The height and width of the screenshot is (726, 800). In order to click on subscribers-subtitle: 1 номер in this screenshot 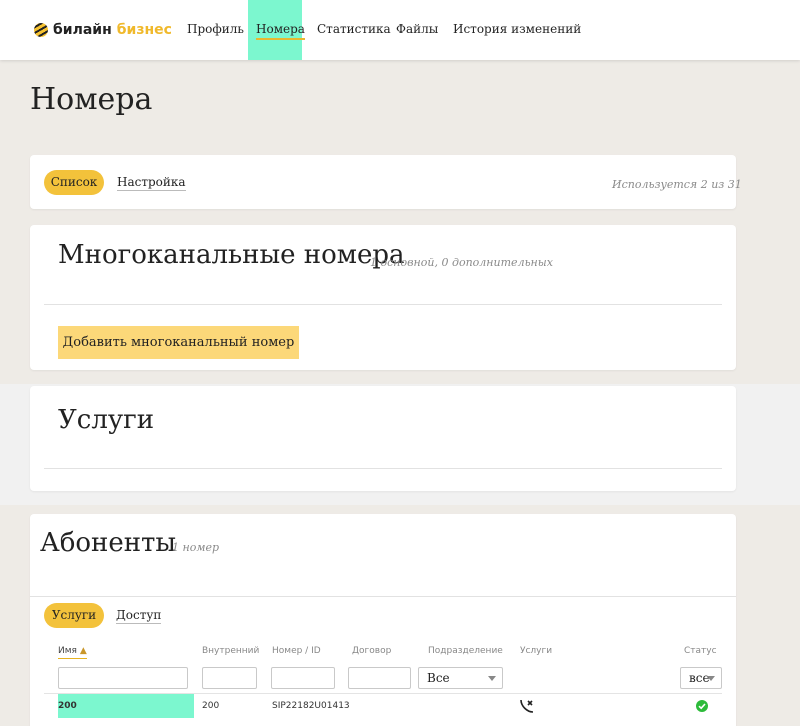, I will do `click(196, 547)`.